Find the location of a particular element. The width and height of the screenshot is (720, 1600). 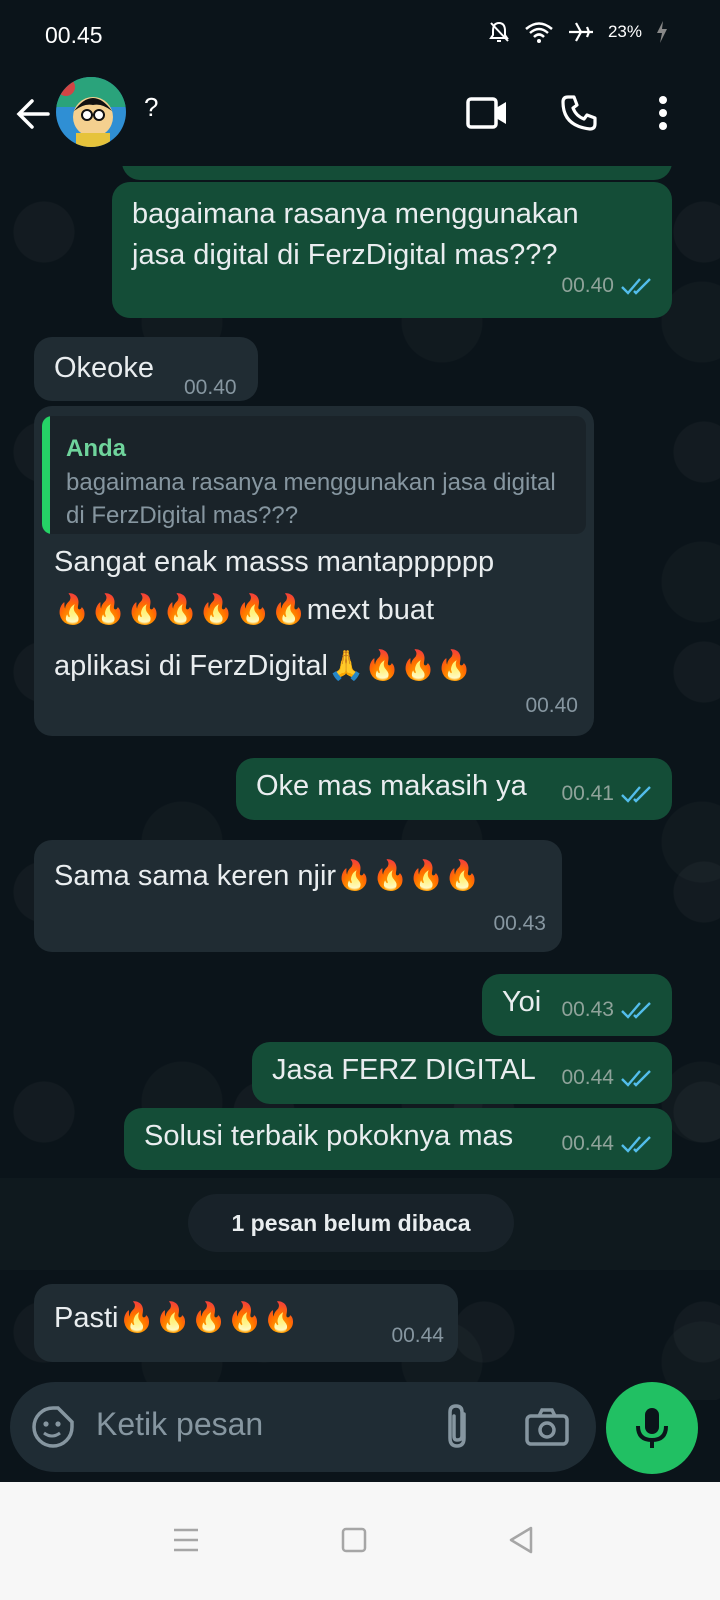

message-bubble-outgoing: Yoi 00.43 is located at coordinates (577, 1005).